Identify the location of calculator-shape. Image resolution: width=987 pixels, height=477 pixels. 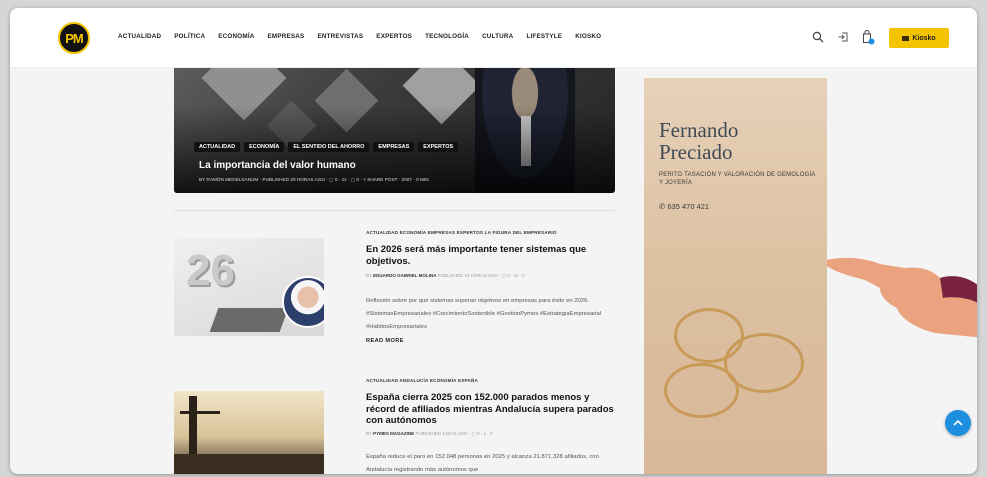
(249, 320).